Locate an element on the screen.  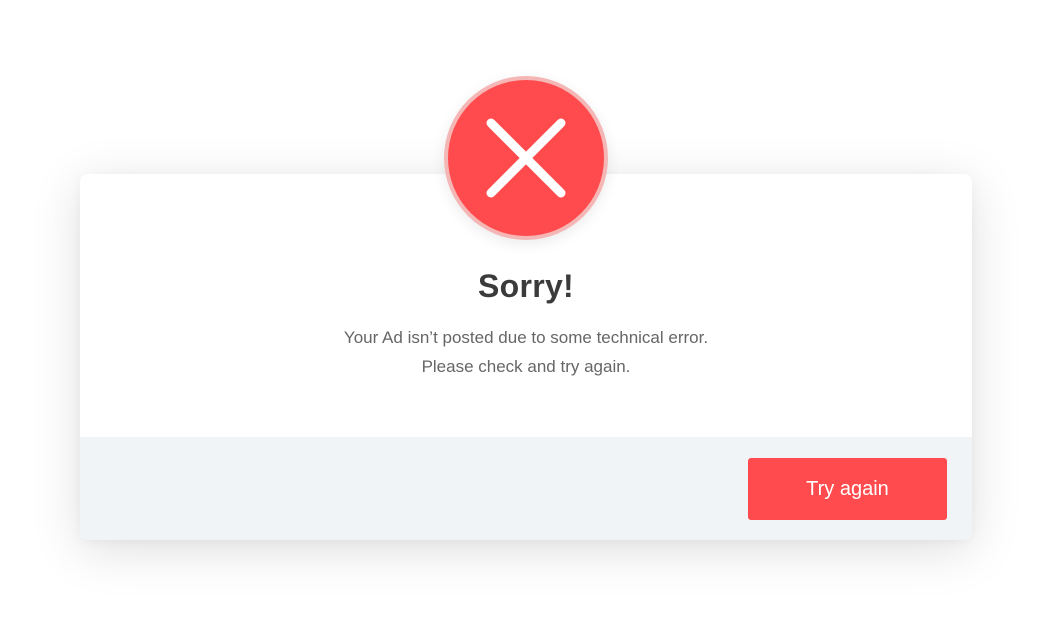
close-icon is located at coordinates (526, 158).